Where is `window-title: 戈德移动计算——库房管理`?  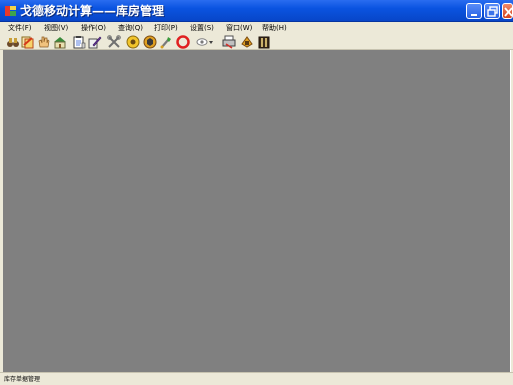
window-title: 戈德移动计算——库房管理 is located at coordinates (92, 11).